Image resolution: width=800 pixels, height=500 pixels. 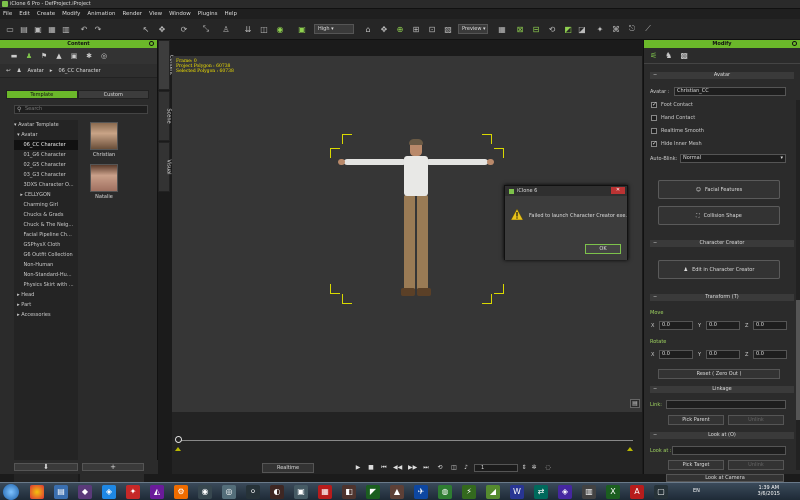 I want to click on menu-render: Render, so click(x=132, y=14).